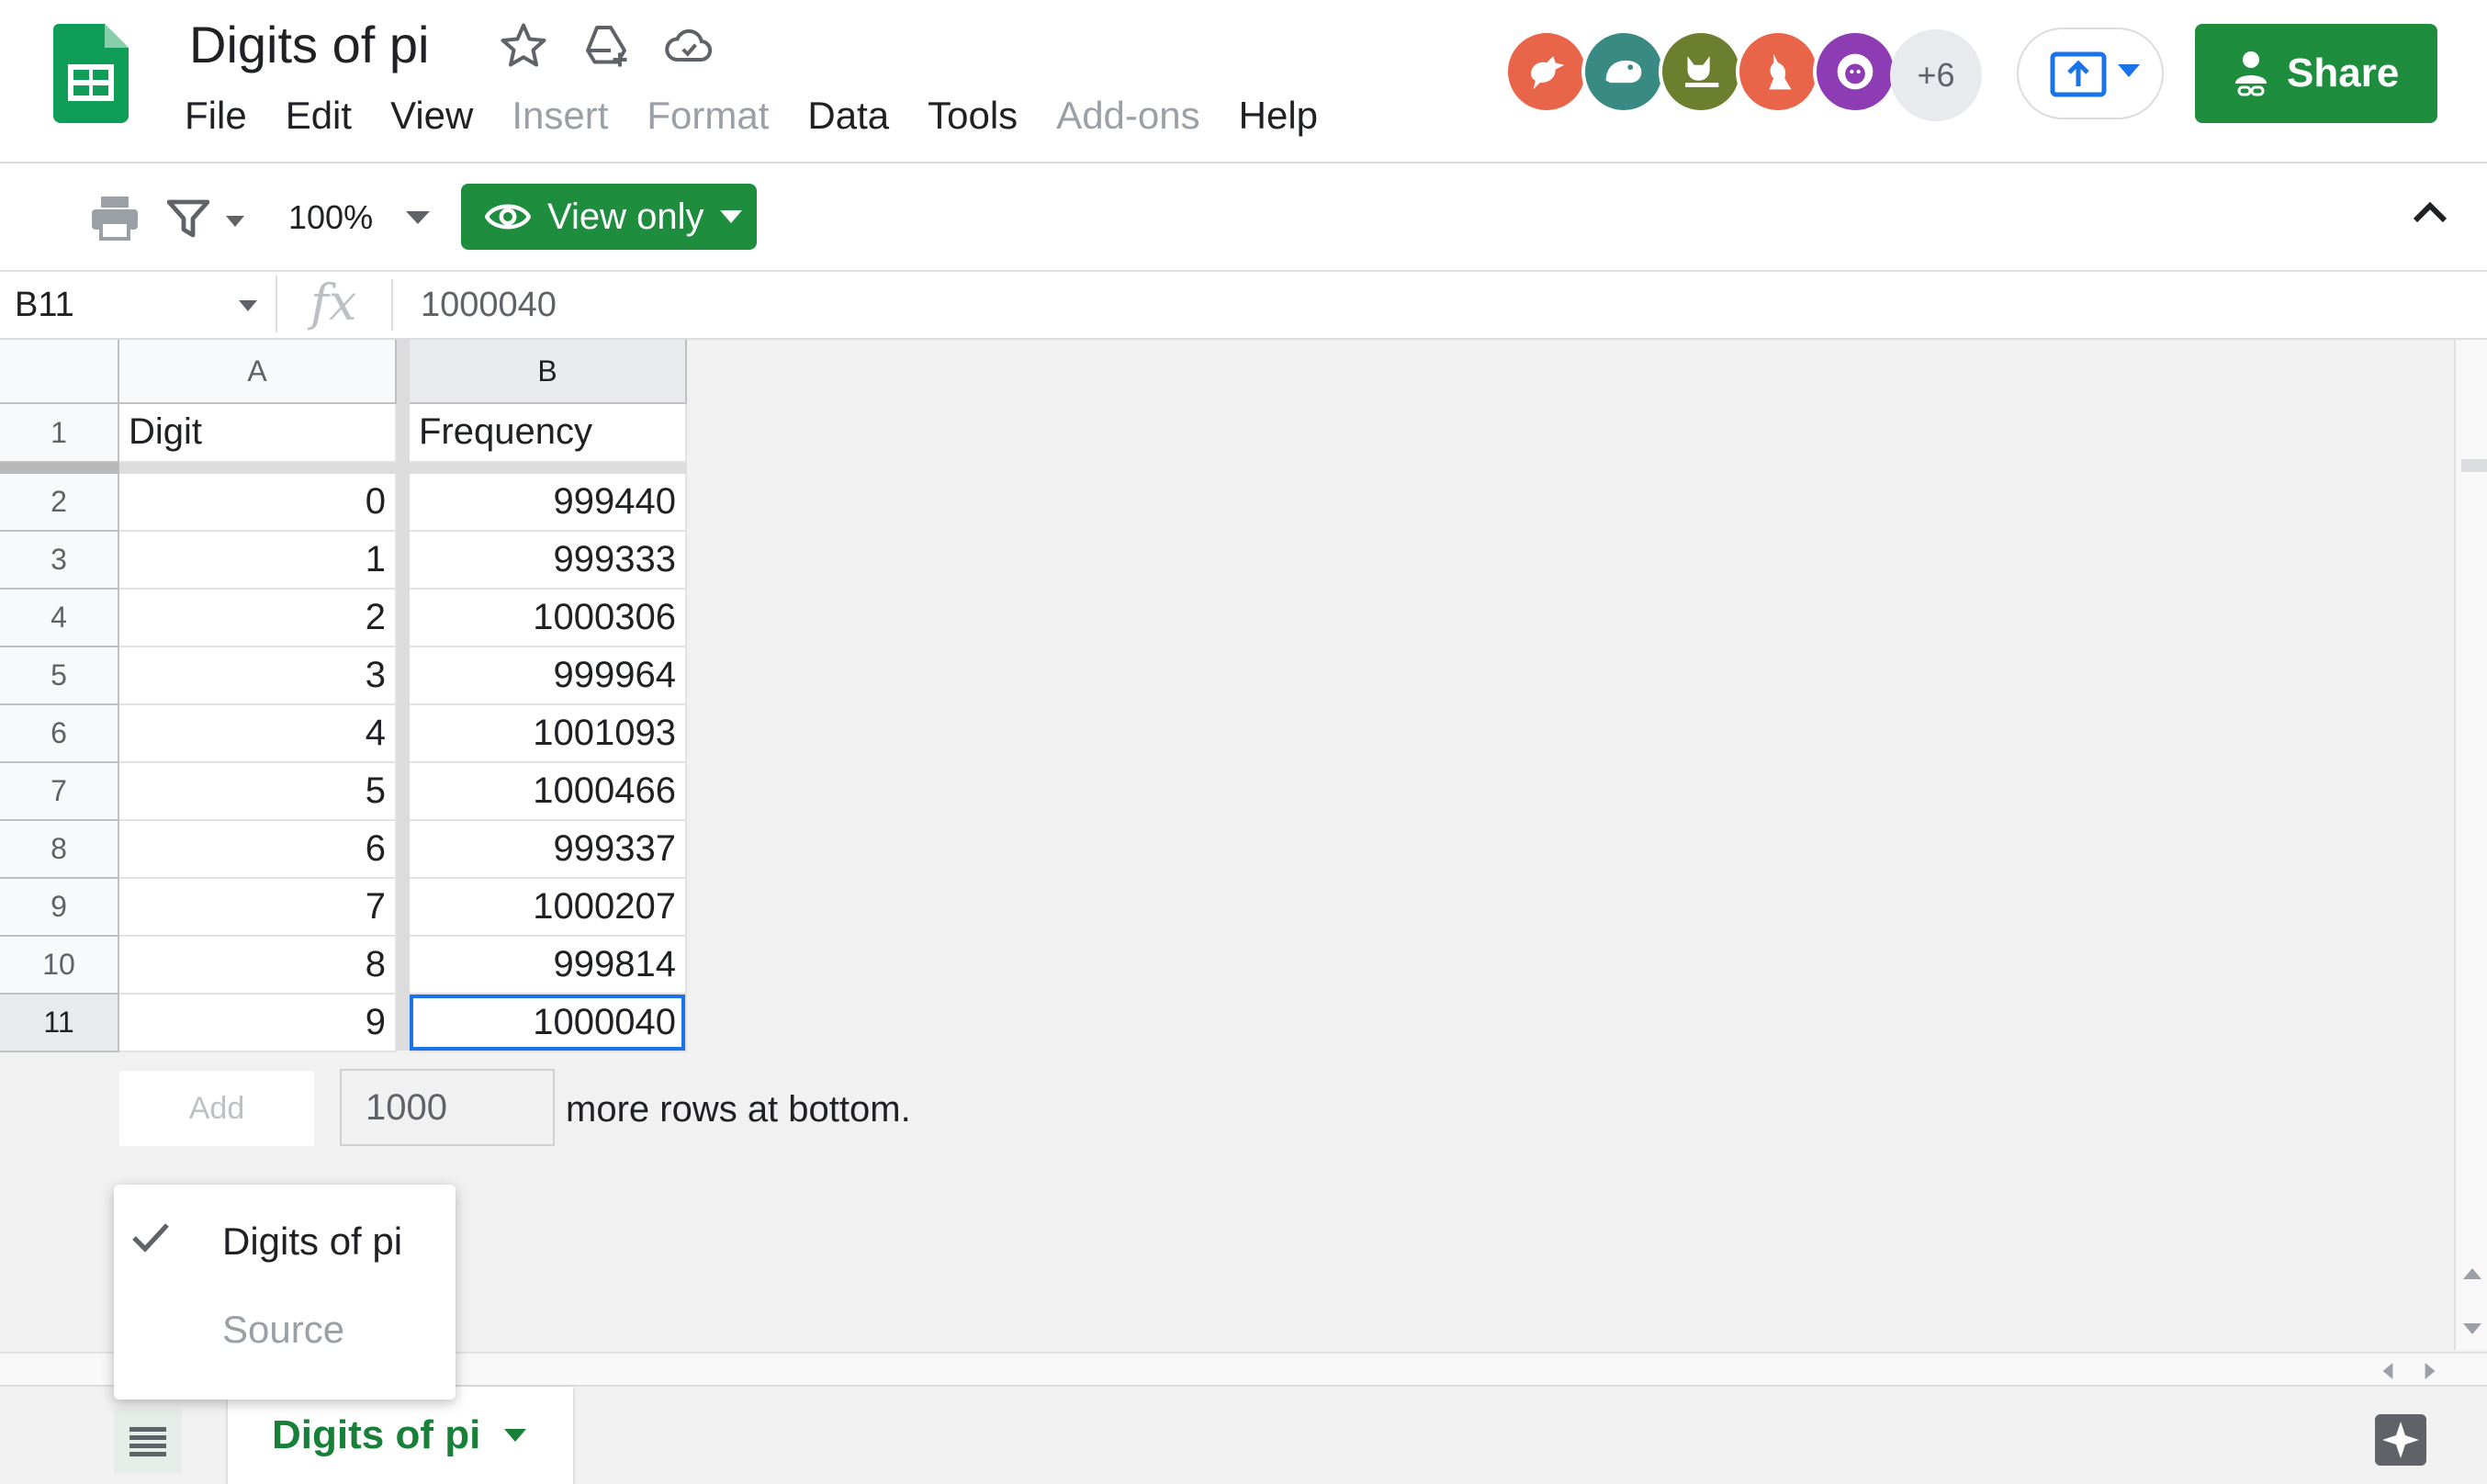 This screenshot has height=1484, width=2487. Describe the element at coordinates (524, 46) in the screenshot. I see `star-icon` at that location.